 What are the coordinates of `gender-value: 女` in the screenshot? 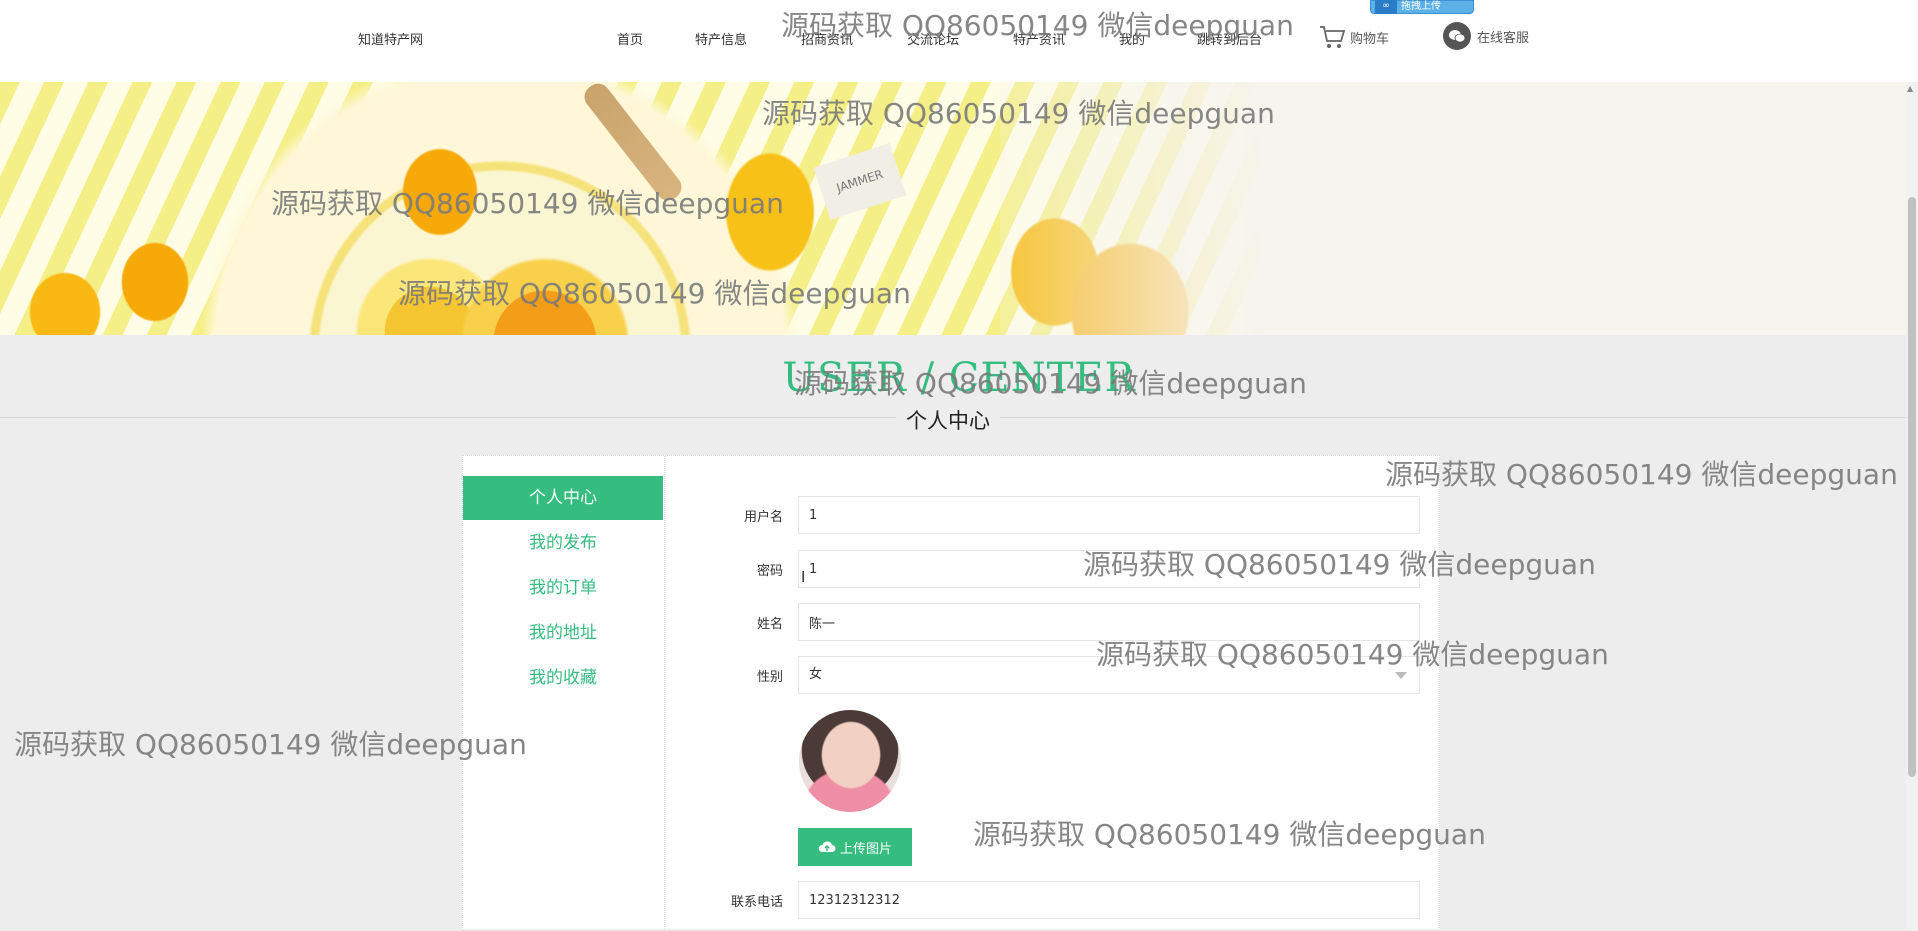 It's located at (816, 674).